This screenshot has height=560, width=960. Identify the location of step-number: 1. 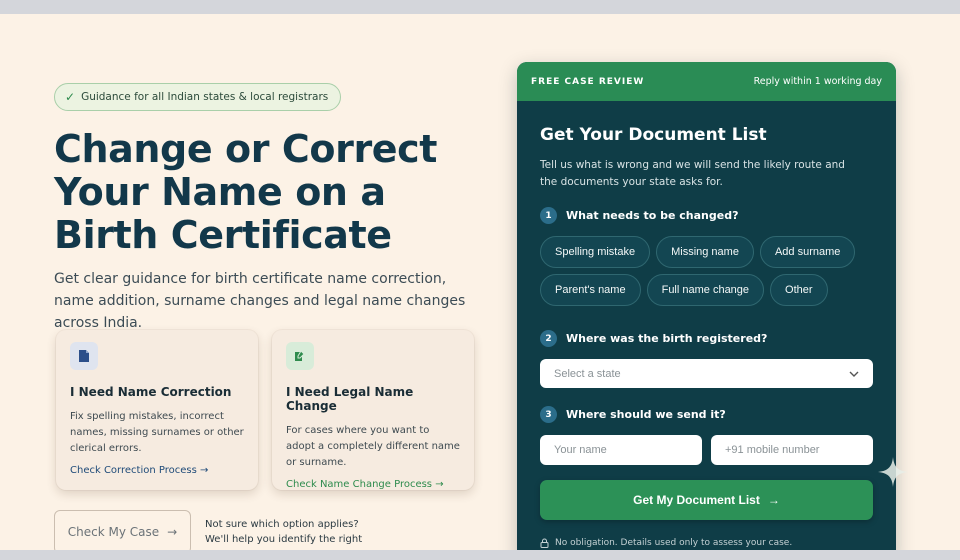
(548, 215).